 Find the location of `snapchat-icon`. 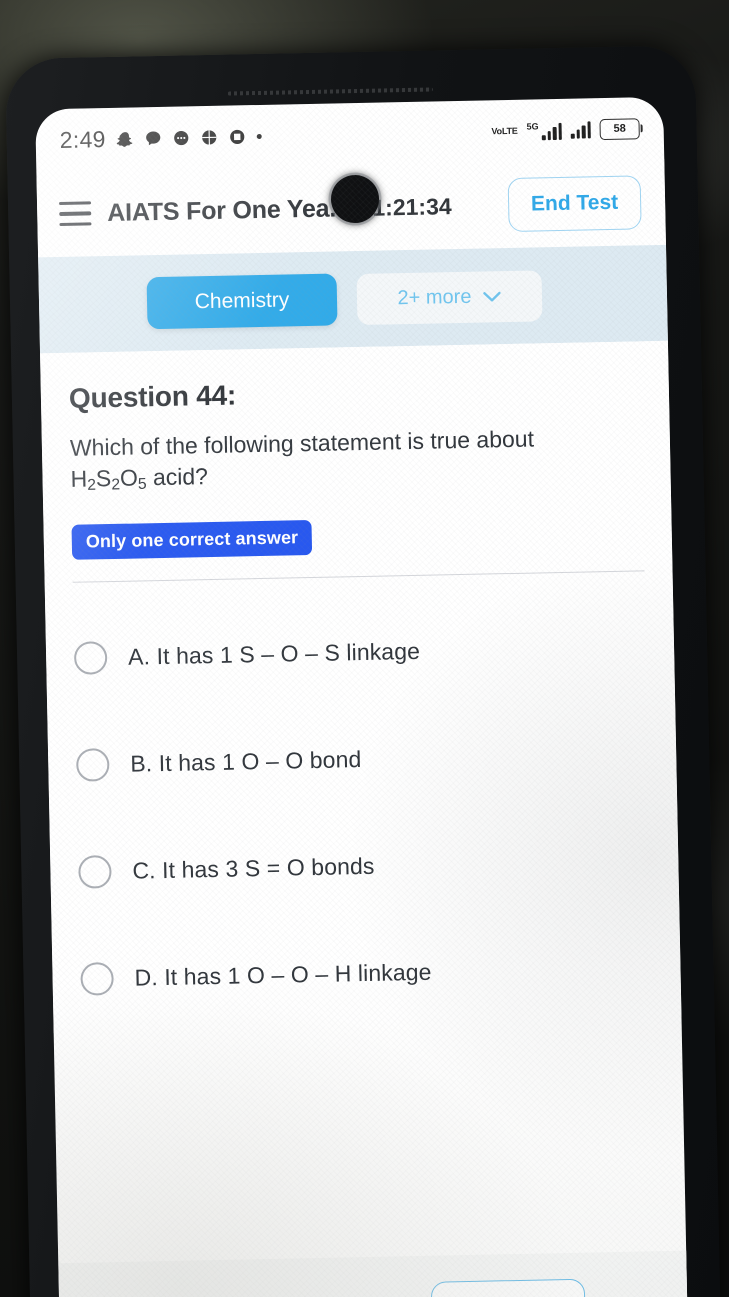

snapchat-icon is located at coordinates (125, 138).